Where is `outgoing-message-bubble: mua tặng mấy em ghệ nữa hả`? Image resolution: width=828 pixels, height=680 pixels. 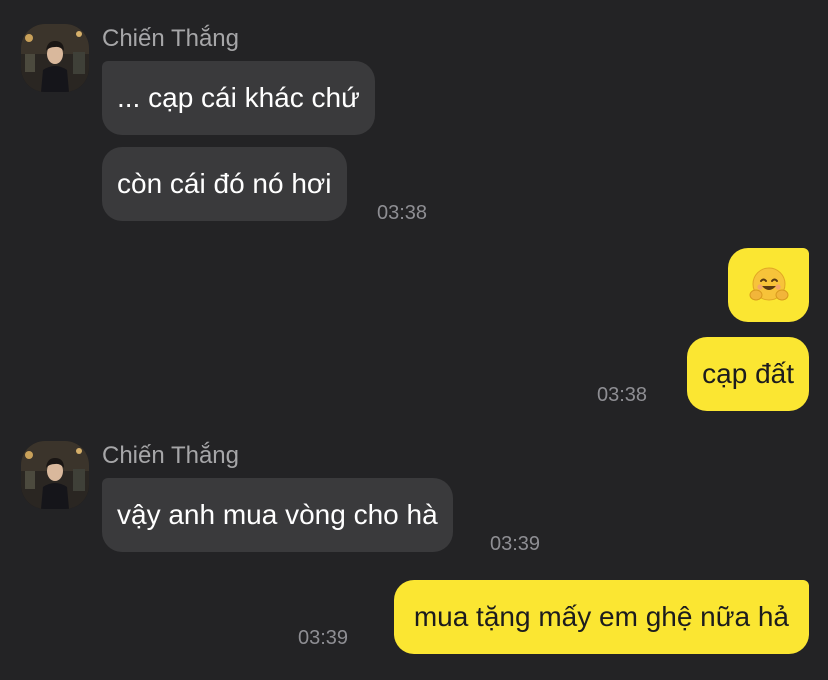
outgoing-message-bubble: mua tặng mấy em ghệ nữa hả is located at coordinates (601, 617).